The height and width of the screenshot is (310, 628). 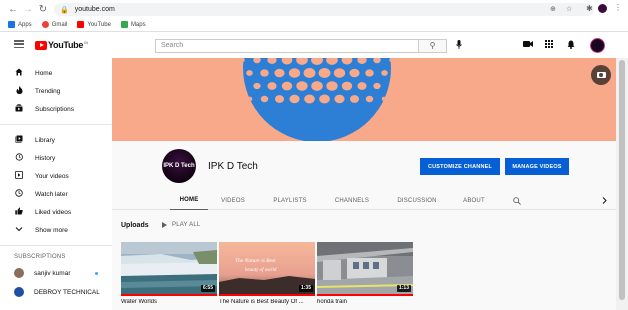 What do you see at coordinates (255, 261) in the screenshot?
I see `overlay-text-line-1: The Nature is Best` at bounding box center [255, 261].